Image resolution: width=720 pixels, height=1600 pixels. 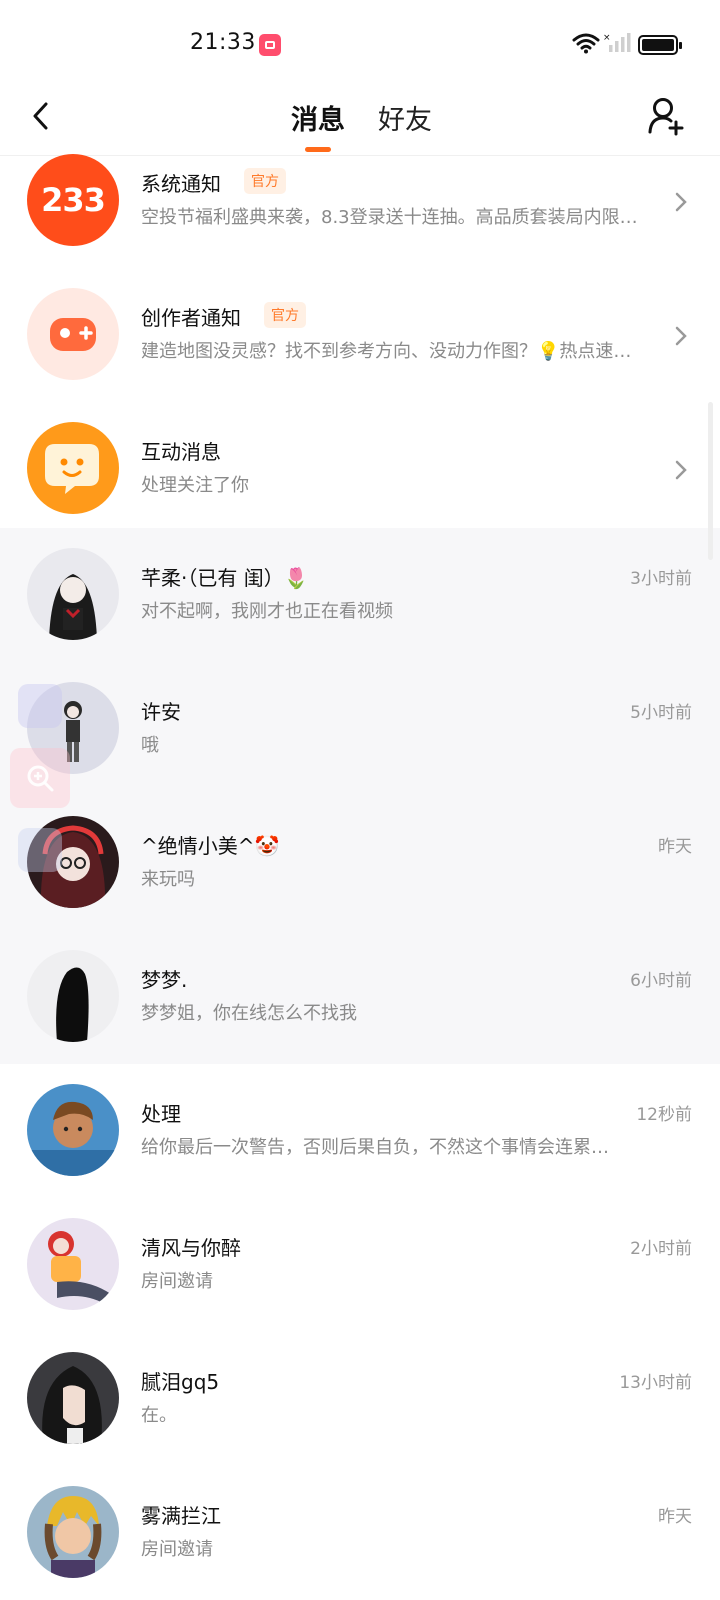 What do you see at coordinates (40, 778) in the screenshot?
I see `zoom-icon` at bounding box center [40, 778].